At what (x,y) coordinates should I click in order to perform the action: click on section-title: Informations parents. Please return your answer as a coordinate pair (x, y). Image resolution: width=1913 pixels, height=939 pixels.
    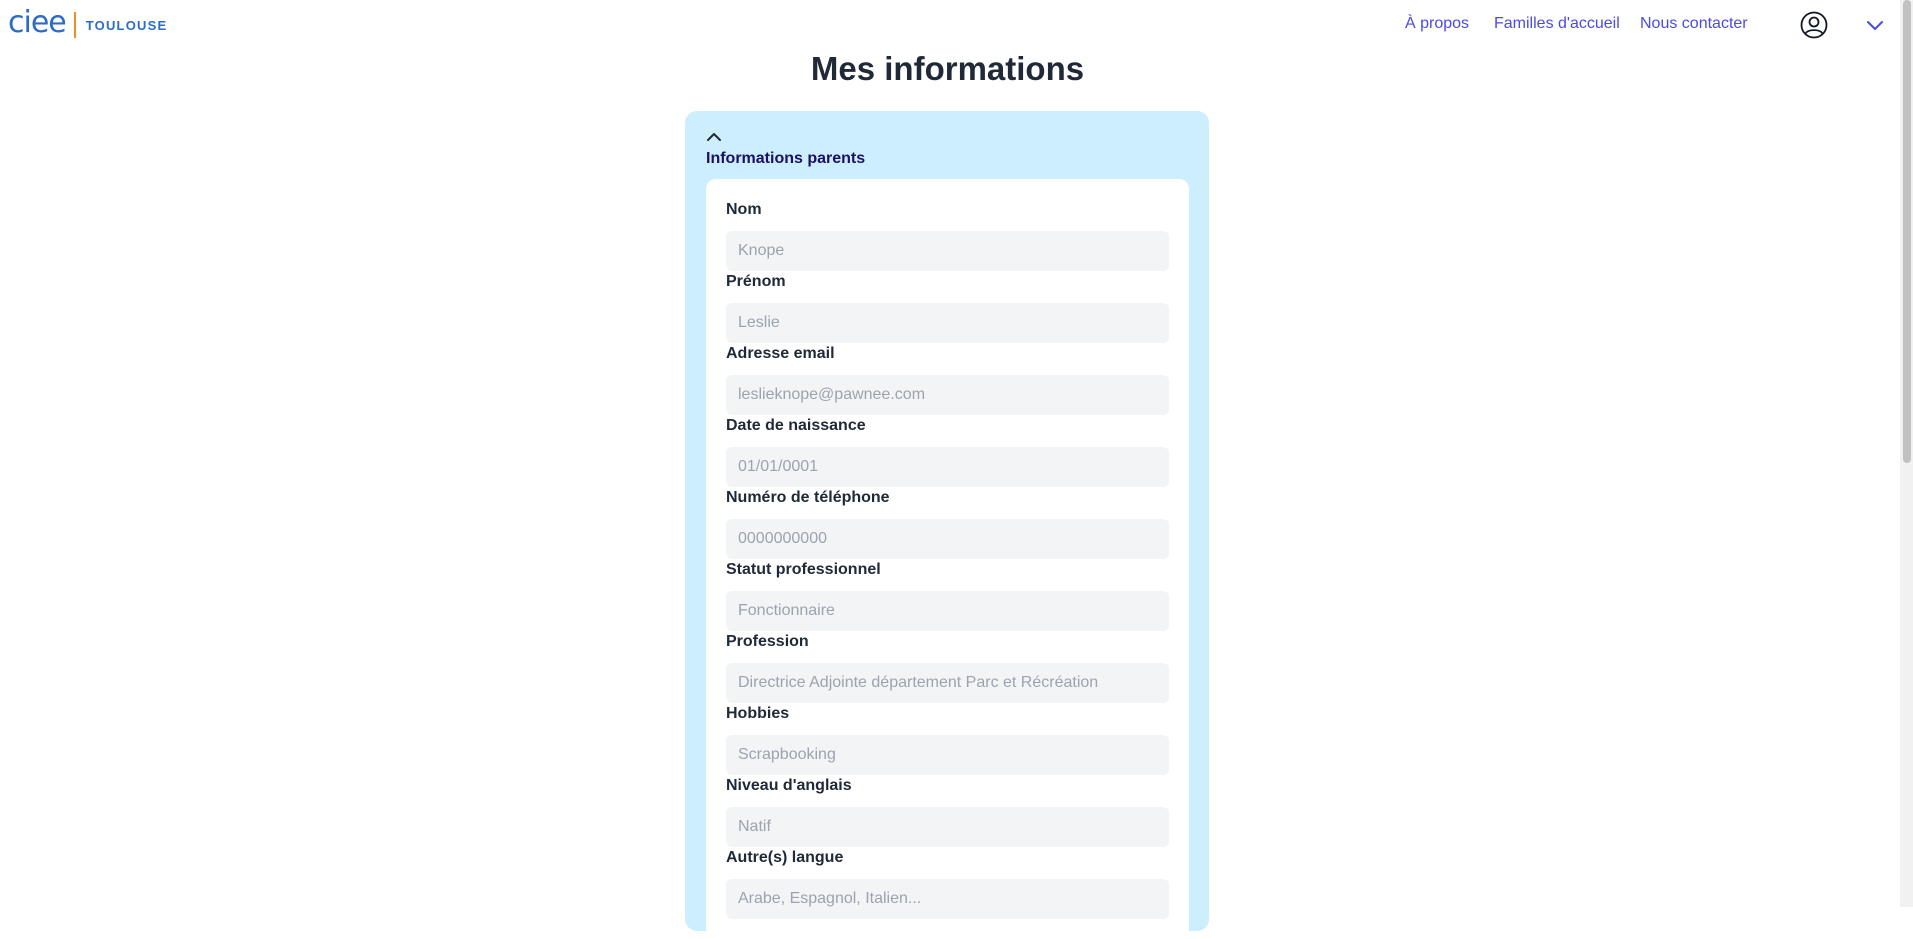
    Looking at the image, I should click on (785, 159).